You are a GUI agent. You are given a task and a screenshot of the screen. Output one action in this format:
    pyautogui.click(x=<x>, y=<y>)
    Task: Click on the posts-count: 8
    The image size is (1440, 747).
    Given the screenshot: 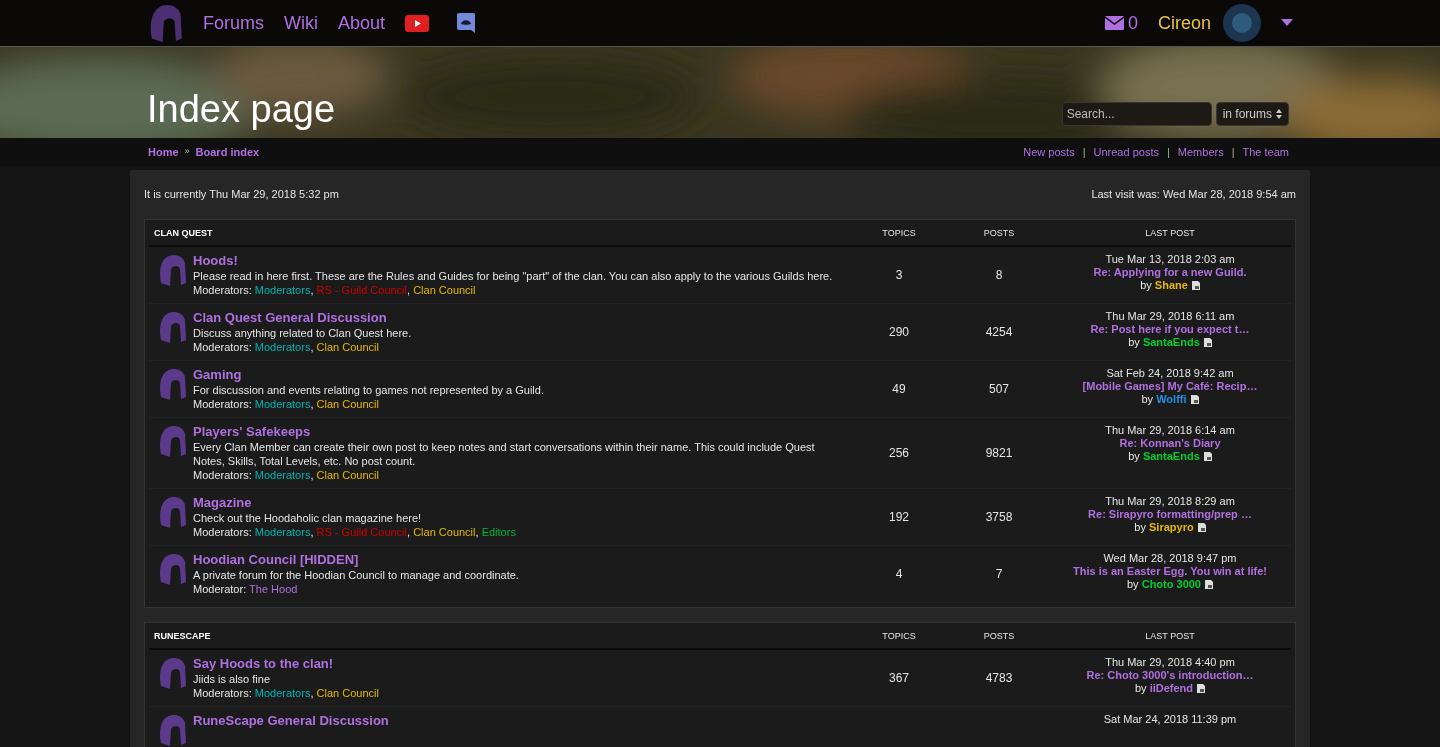 What is the action you would take?
    pyautogui.click(x=999, y=274)
    